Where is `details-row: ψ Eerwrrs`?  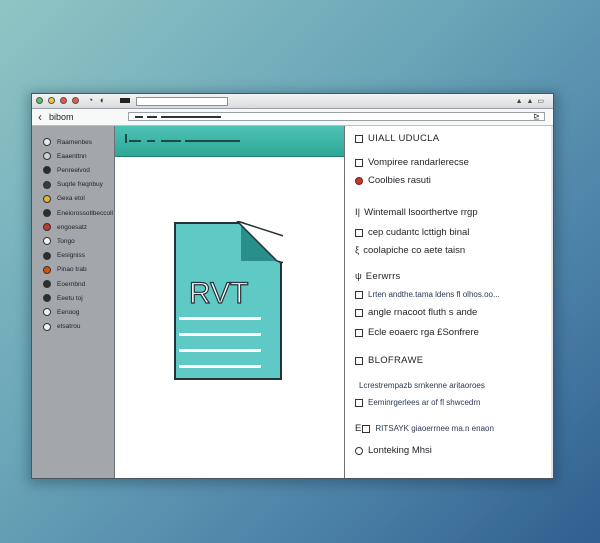
details-row: ψ Eerwrrs is located at coordinates (378, 276).